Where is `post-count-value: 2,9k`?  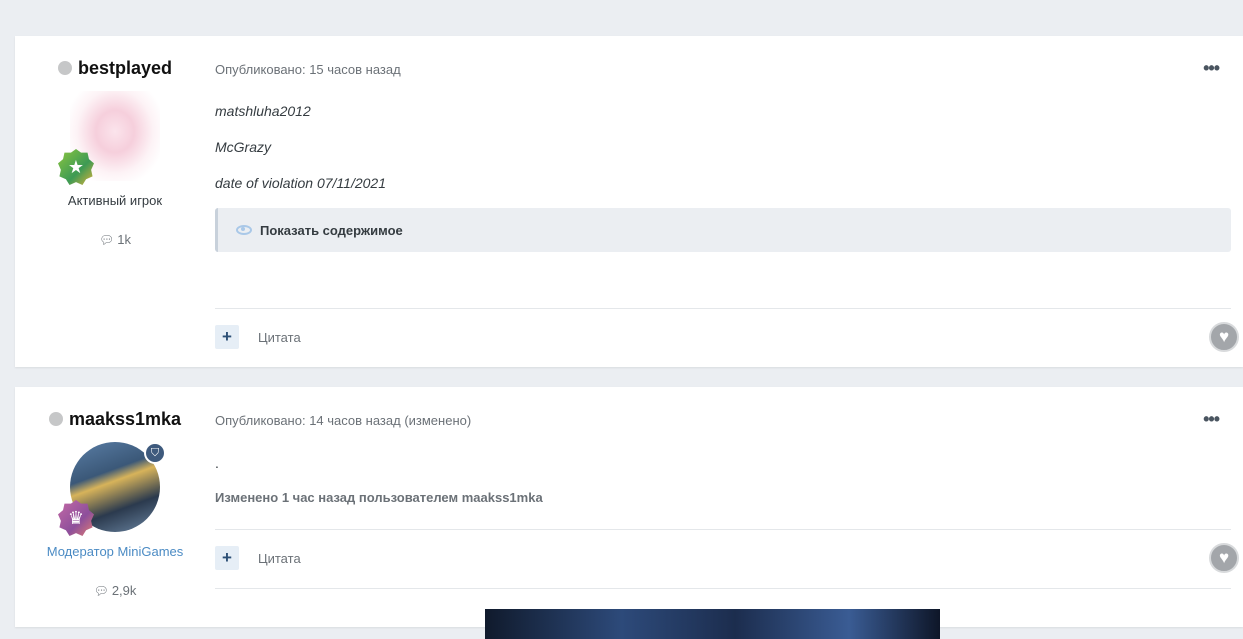 post-count-value: 2,9k is located at coordinates (124, 590).